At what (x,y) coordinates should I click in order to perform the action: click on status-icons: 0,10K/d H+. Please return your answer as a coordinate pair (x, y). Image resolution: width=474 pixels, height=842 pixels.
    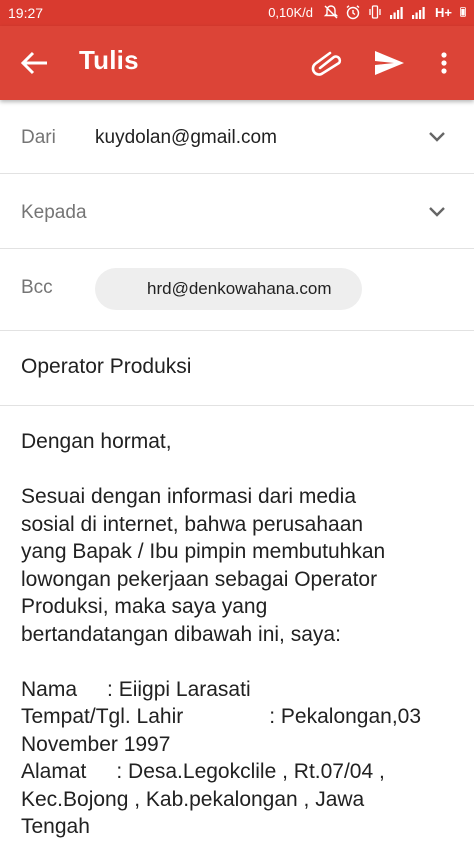
    Looking at the image, I should click on (368, 12).